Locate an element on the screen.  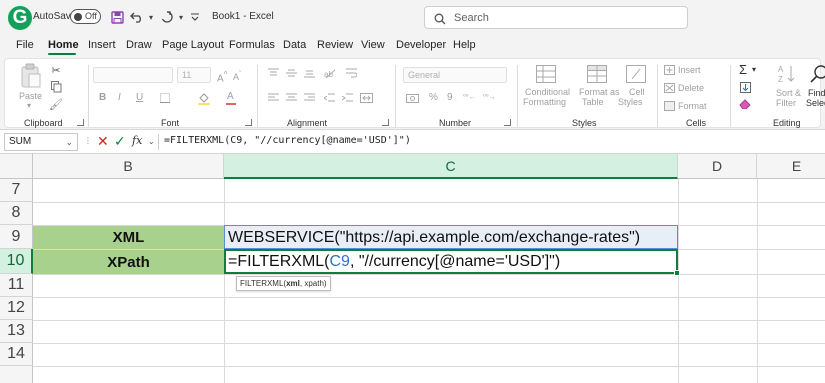
function-argument-tooltip: FILTERXML(xml, xpath) is located at coordinates (283, 283).